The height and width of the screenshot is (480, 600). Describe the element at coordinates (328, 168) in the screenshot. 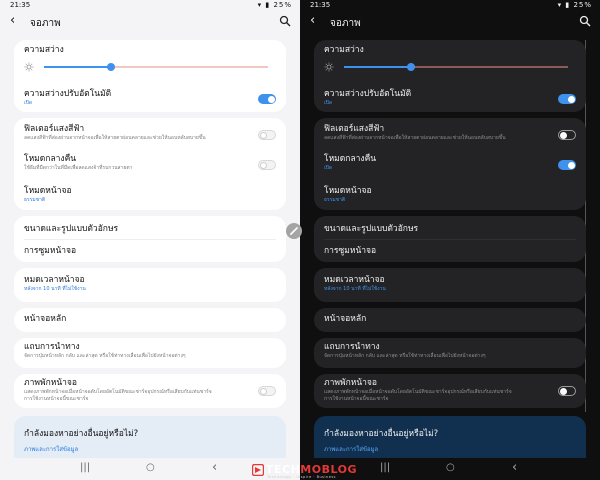

I see `night-mode-status: เปิด` at that location.